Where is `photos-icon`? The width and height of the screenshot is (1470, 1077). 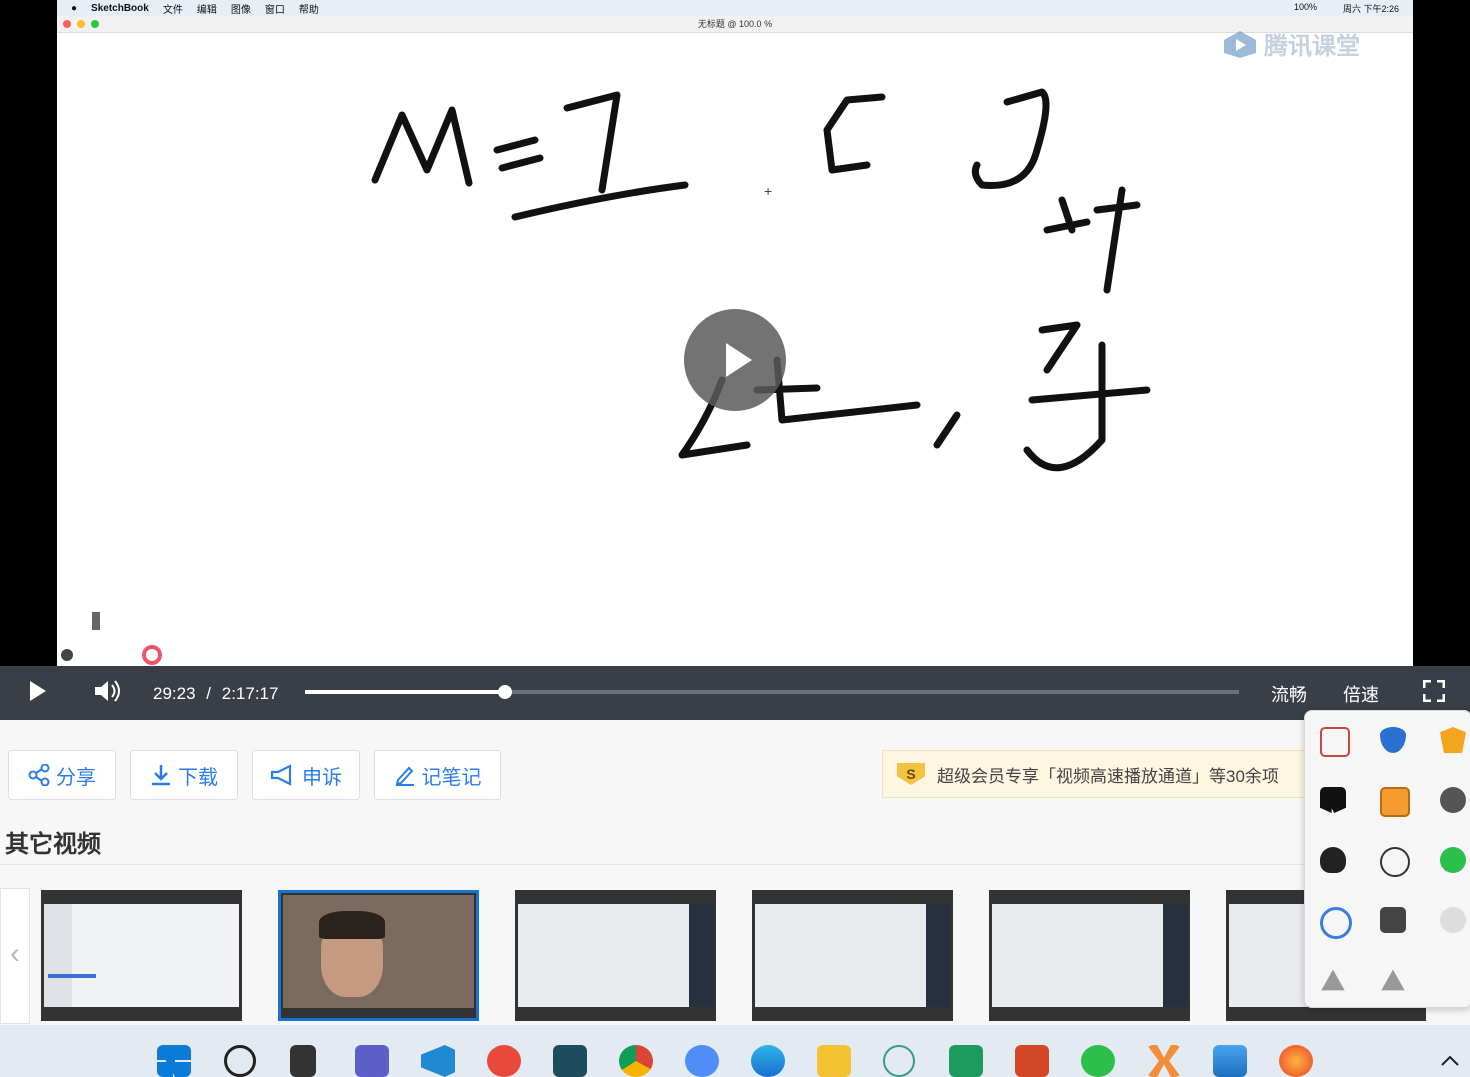 photos-icon is located at coordinates (1230, 1061).